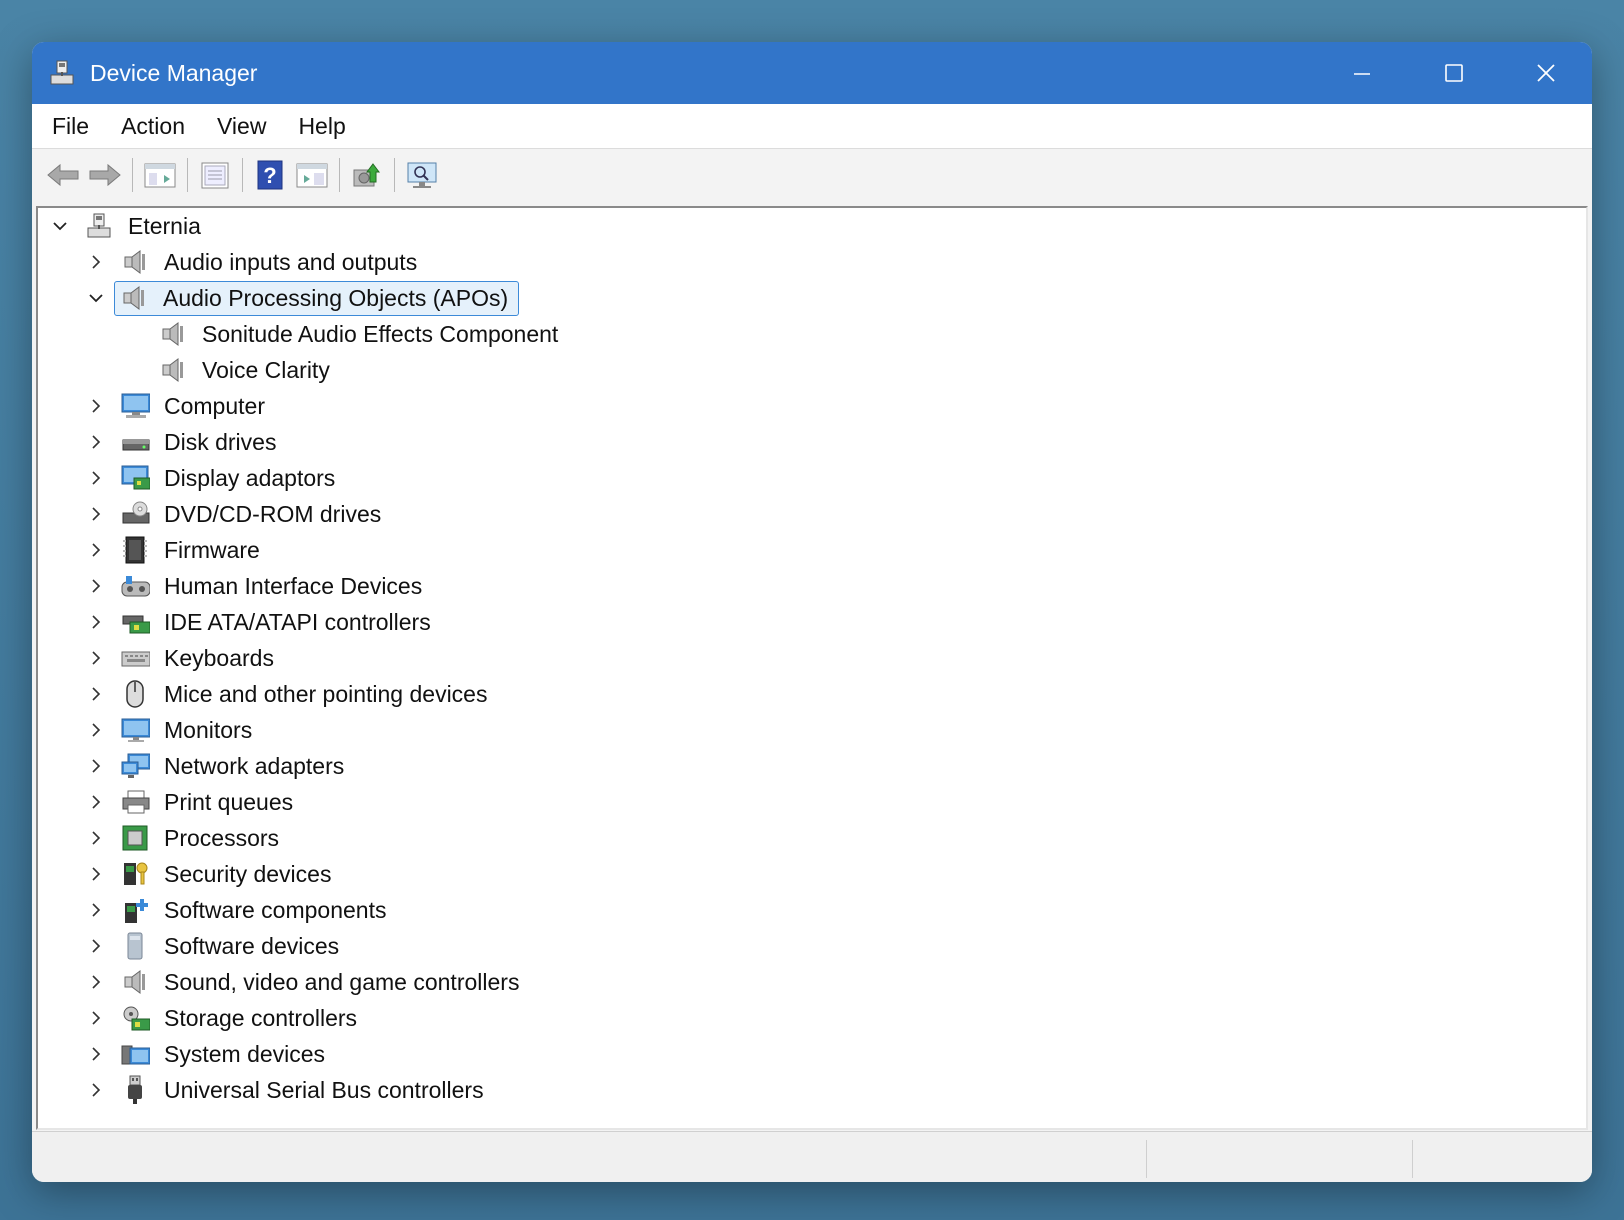 This screenshot has width=1624, height=1220. I want to click on toolbar: ?, so click(812, 174).